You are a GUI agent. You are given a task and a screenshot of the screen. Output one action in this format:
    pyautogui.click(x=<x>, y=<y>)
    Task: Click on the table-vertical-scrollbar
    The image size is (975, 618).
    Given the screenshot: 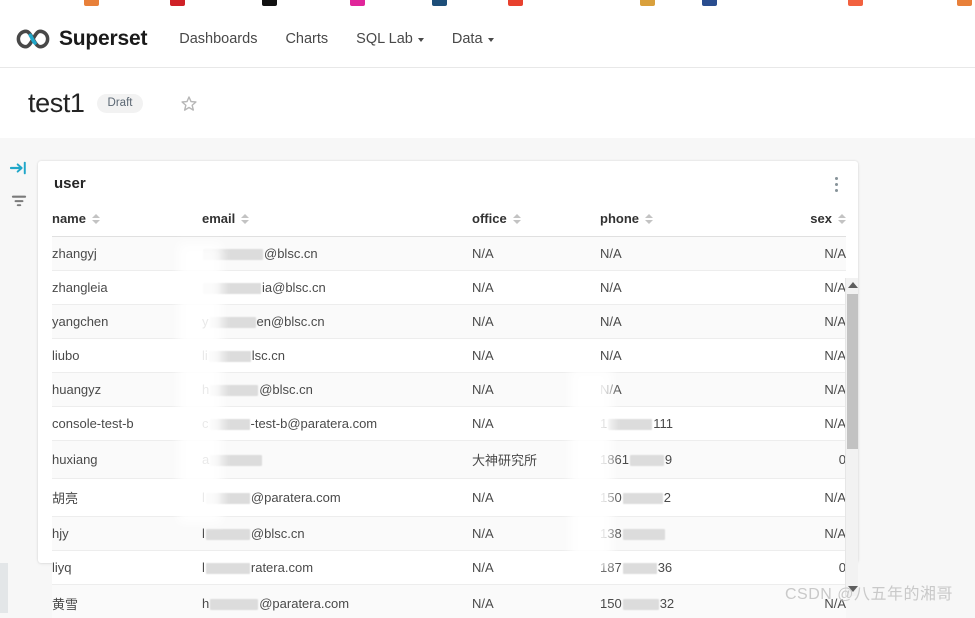 What is the action you would take?
    pyautogui.click(x=851, y=437)
    